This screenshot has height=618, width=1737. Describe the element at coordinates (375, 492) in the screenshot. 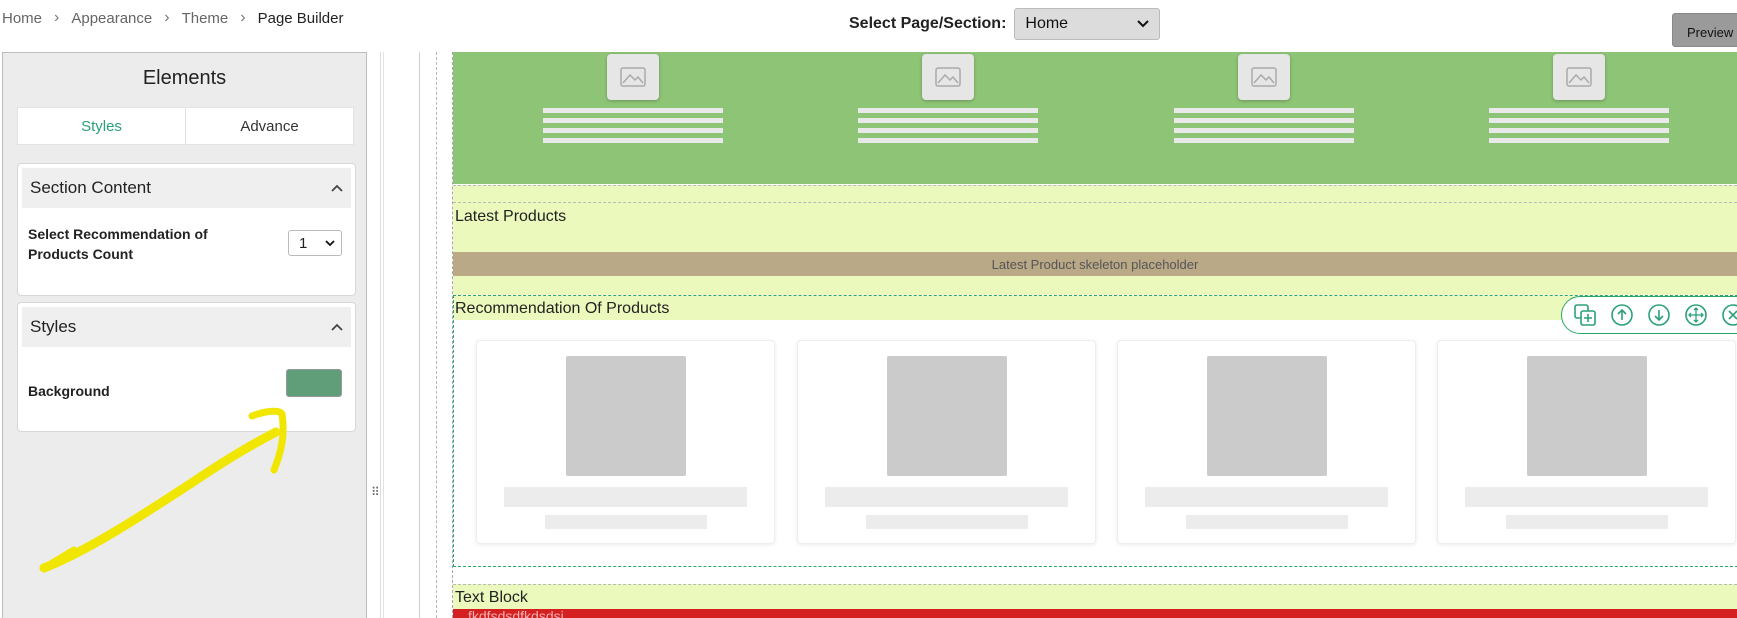

I see `panel-resize-handle: ⠿` at that location.